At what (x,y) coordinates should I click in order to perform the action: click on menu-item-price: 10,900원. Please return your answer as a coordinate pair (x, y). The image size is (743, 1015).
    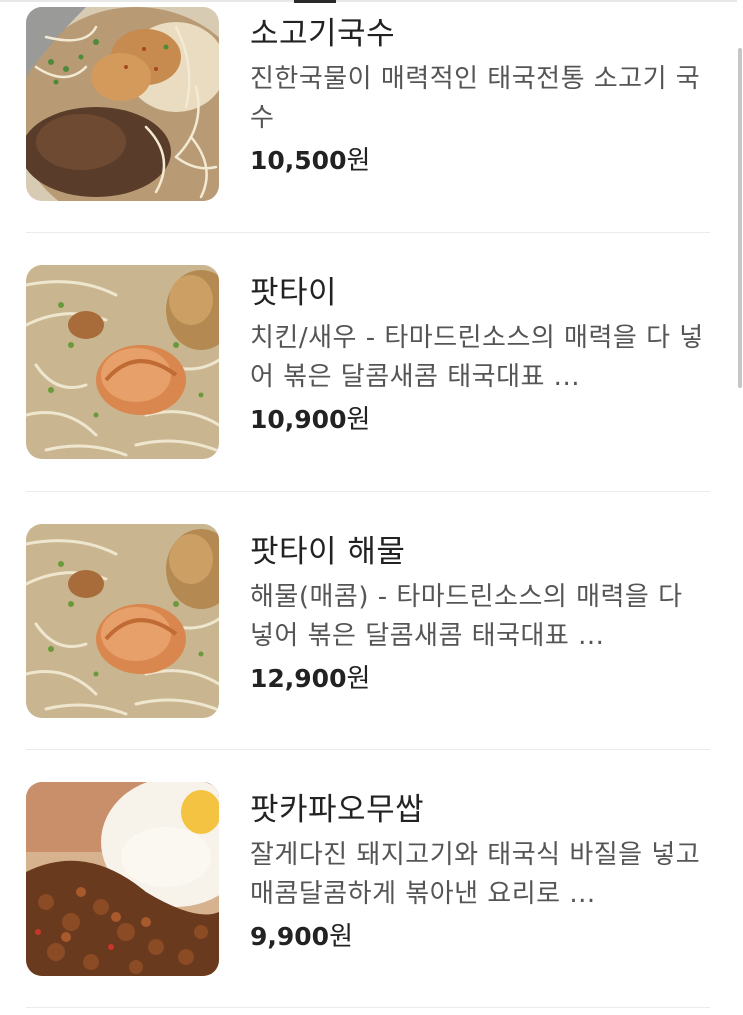
    Looking at the image, I should click on (480, 420).